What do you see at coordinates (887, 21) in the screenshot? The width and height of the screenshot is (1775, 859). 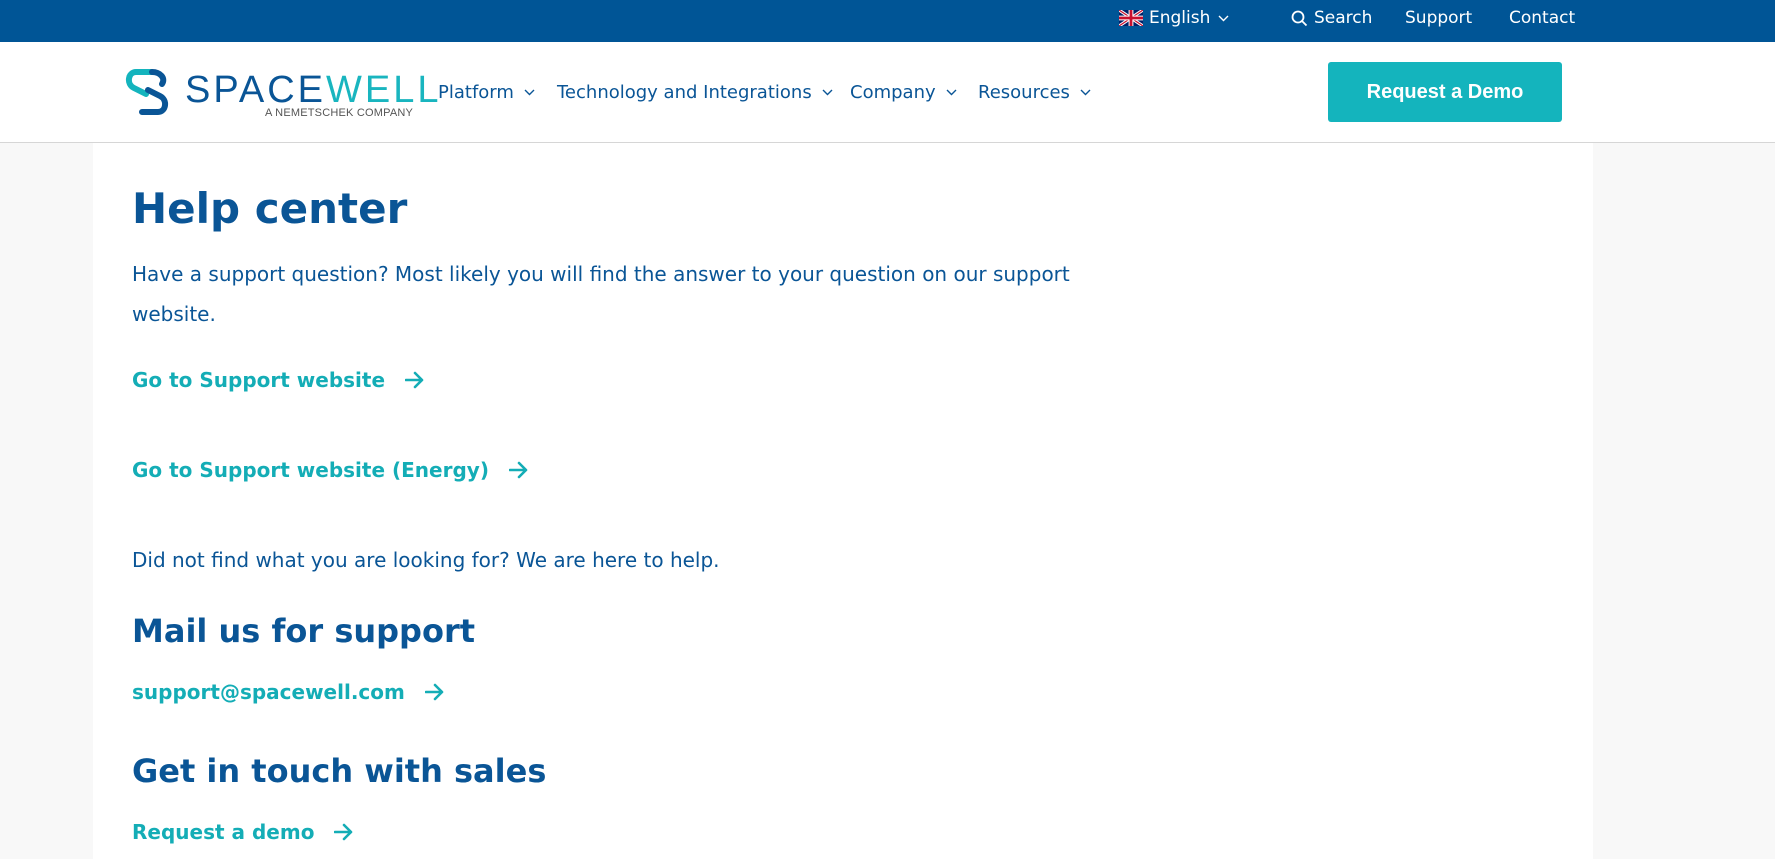 I see `top-utility-bar: English Search Support Contact` at bounding box center [887, 21].